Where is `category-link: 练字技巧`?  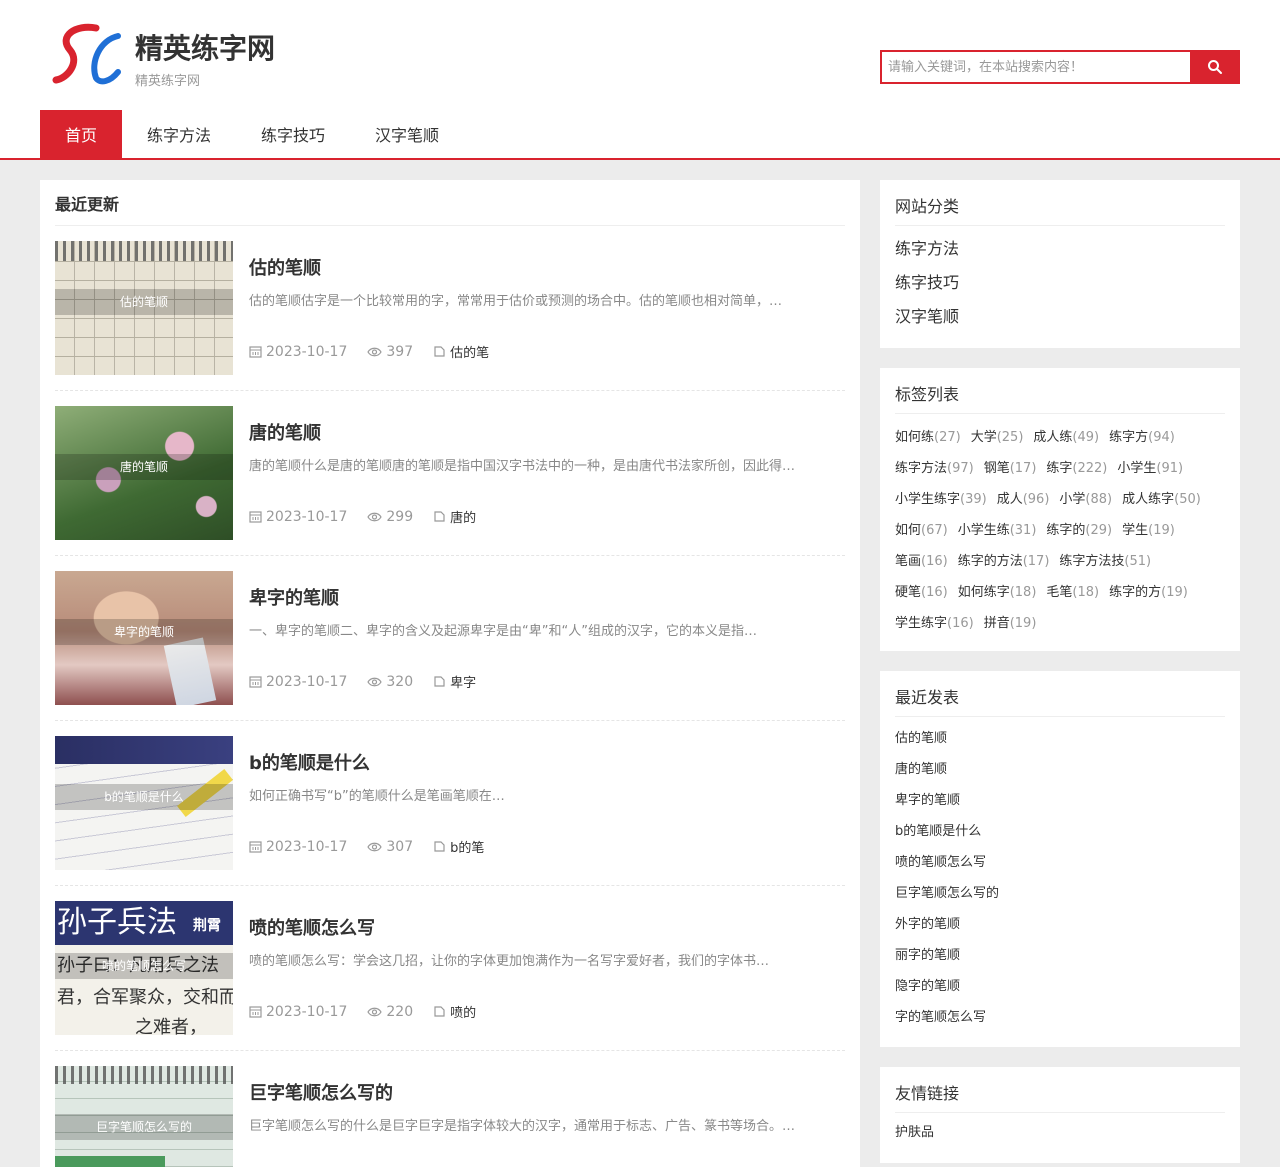 category-link: 练字技巧 is located at coordinates (1060, 283).